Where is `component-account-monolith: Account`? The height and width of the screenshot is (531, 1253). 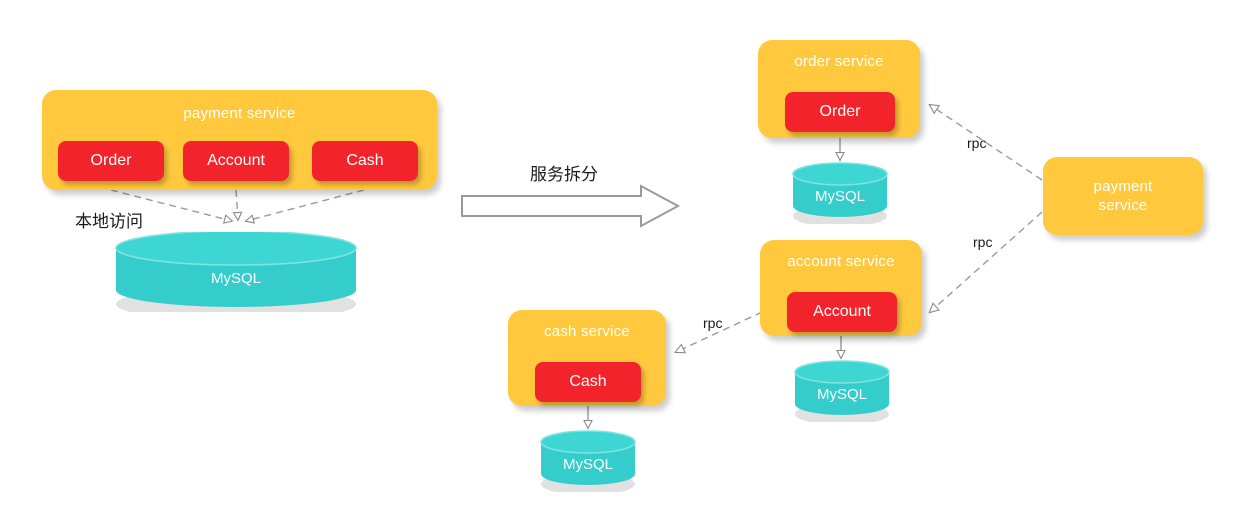
component-account-monolith: Account is located at coordinates (236, 161).